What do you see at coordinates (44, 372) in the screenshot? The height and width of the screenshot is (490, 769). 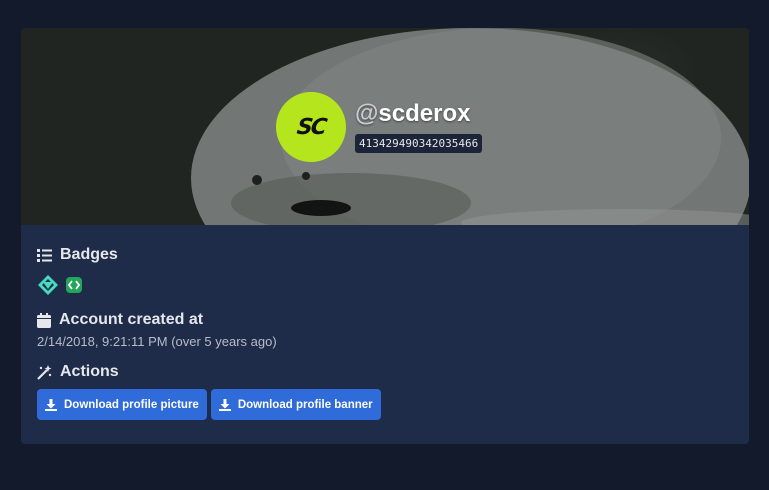 I see `magic-wand-icon` at bounding box center [44, 372].